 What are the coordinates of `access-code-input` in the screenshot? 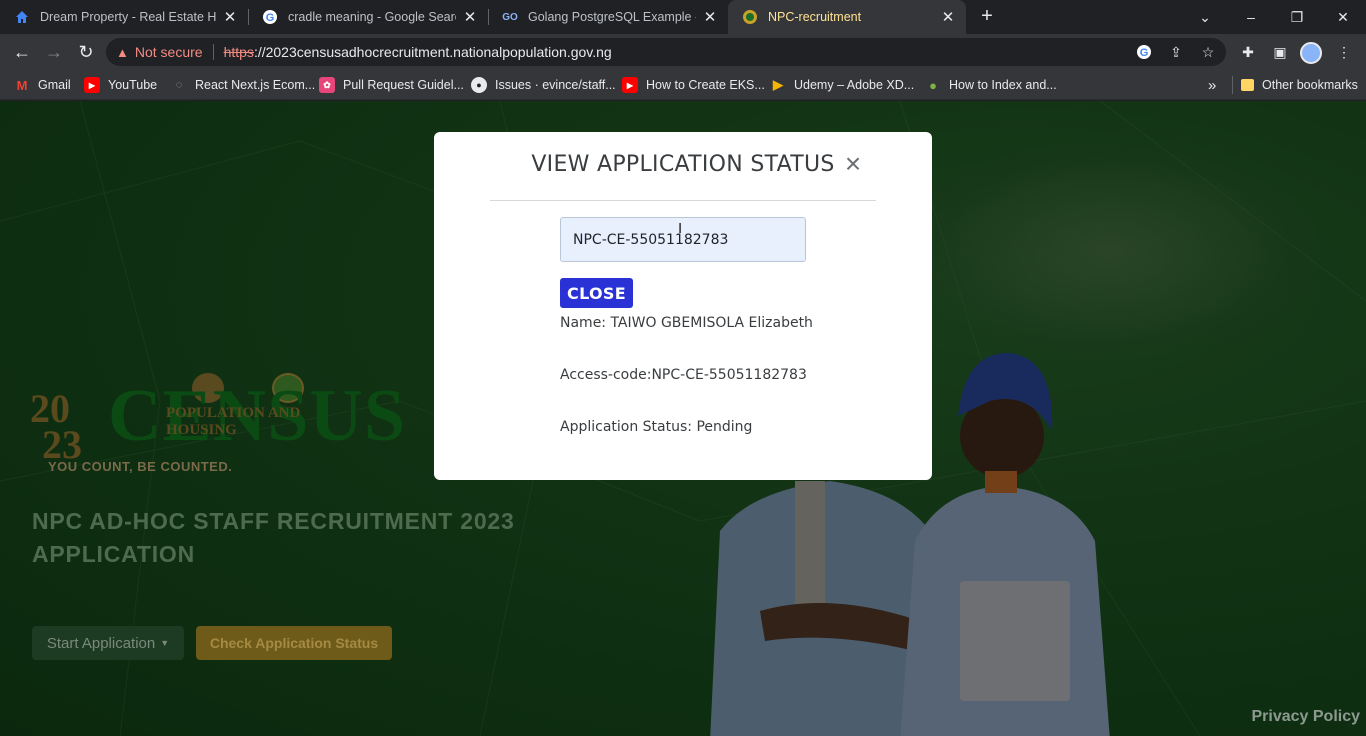 It's located at (683, 239).